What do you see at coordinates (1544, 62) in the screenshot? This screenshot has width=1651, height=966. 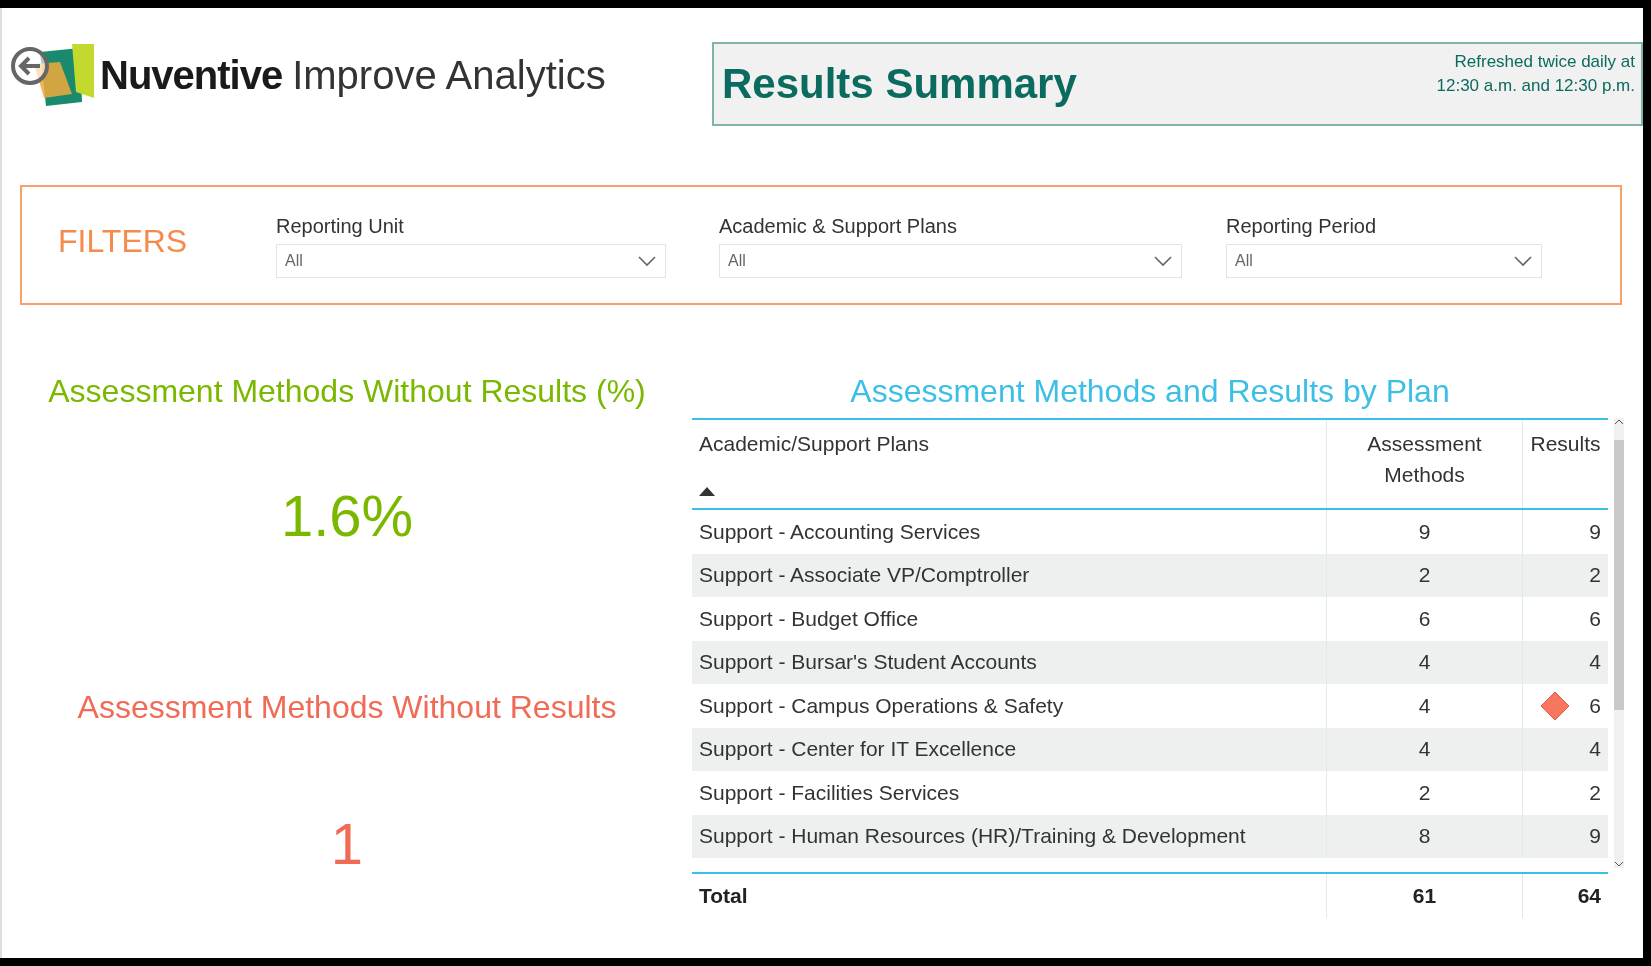 I see `refresh-note: Refreshed twice daily at` at bounding box center [1544, 62].